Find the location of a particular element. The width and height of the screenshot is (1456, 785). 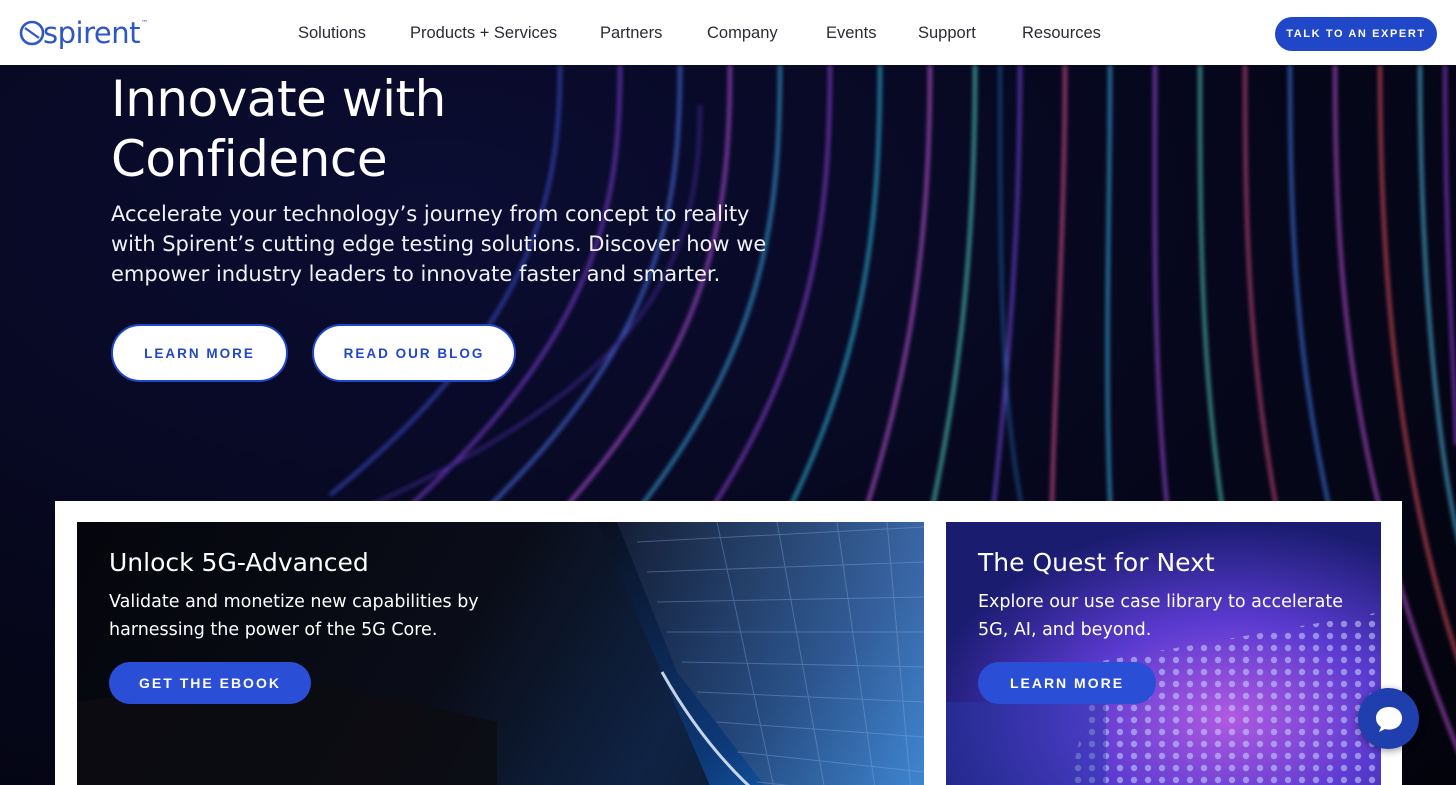

nav-item-events: Events is located at coordinates (851, 33).